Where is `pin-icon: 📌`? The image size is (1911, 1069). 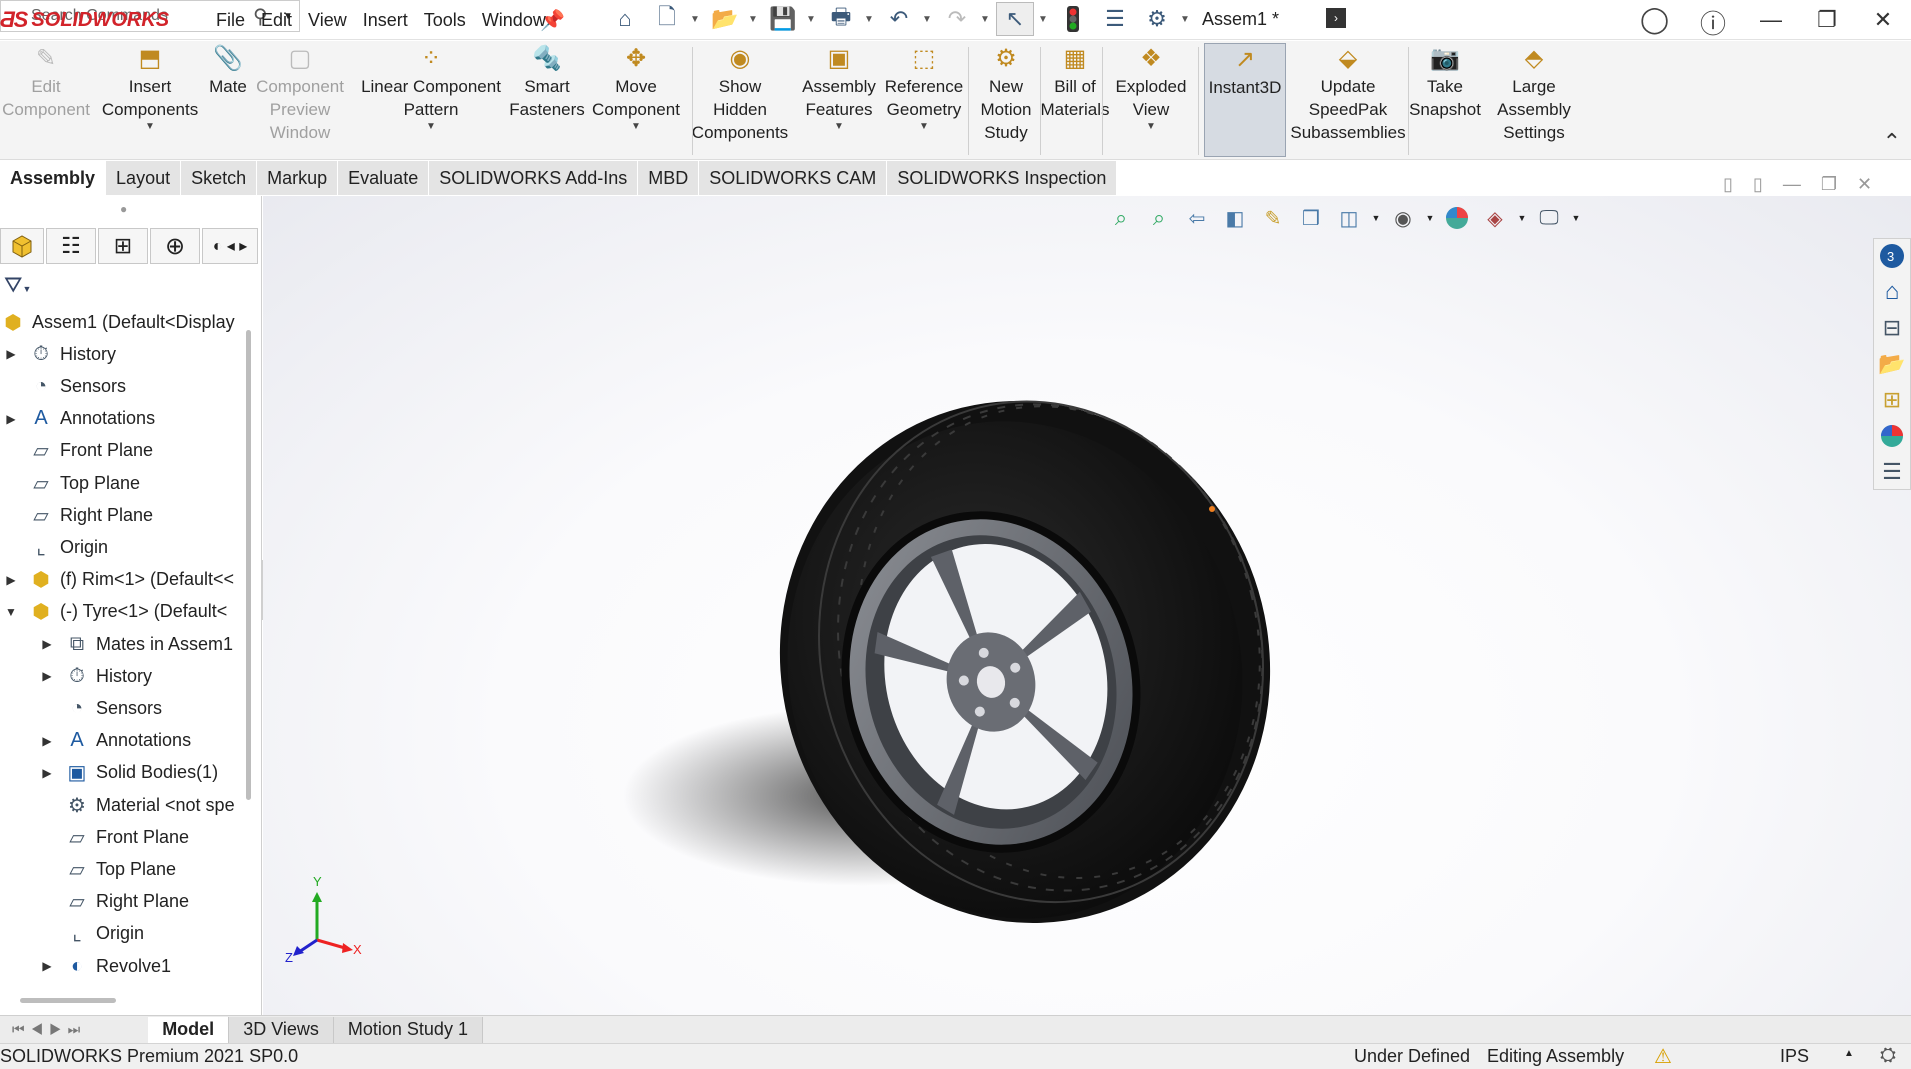 pin-icon: 📌 is located at coordinates (552, 20).